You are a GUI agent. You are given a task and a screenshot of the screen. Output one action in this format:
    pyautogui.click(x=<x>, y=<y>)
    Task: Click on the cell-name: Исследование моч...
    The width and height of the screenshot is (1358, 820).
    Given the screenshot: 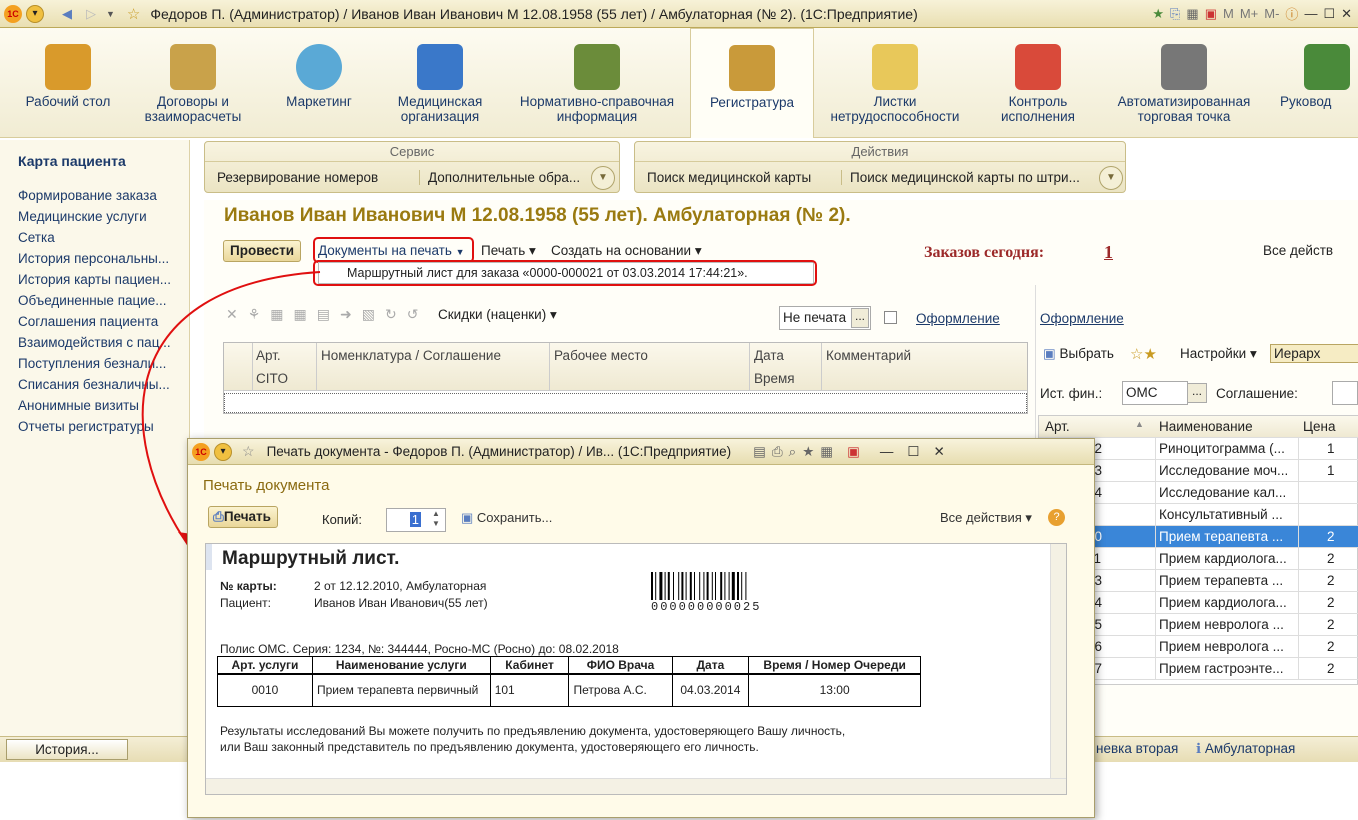 What is the action you would take?
    pyautogui.click(x=1224, y=470)
    